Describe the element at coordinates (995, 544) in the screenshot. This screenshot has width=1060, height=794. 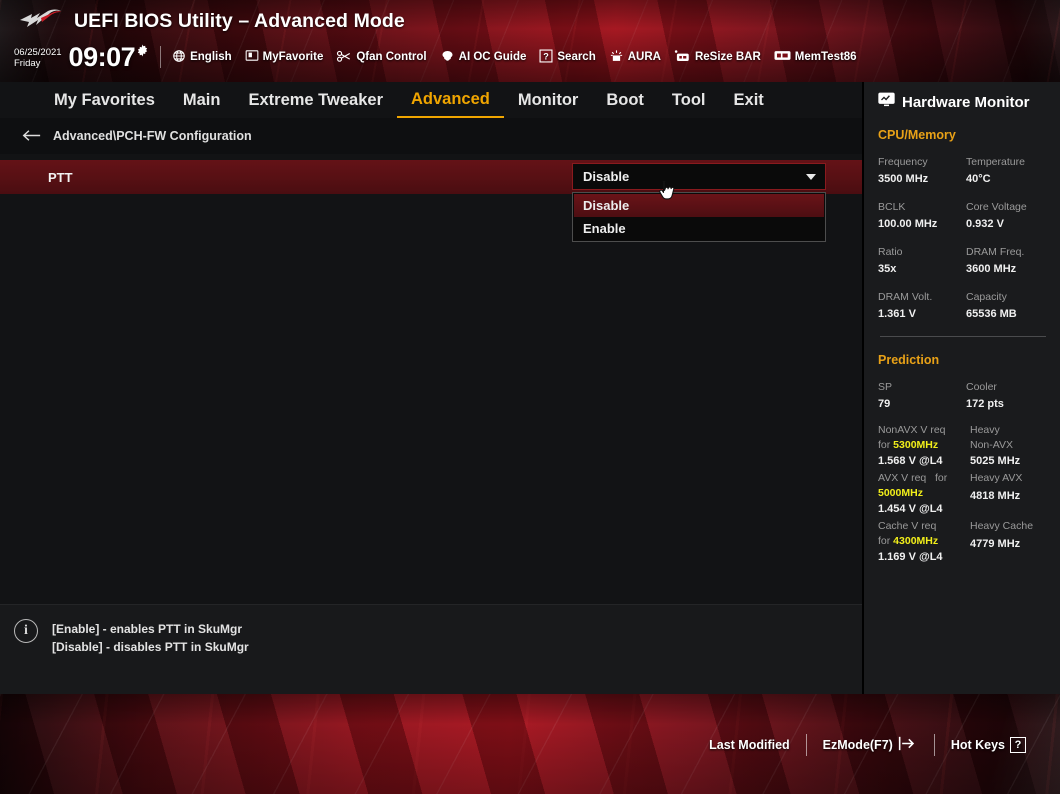
I see `pred-right-value: 4779 MHz` at that location.